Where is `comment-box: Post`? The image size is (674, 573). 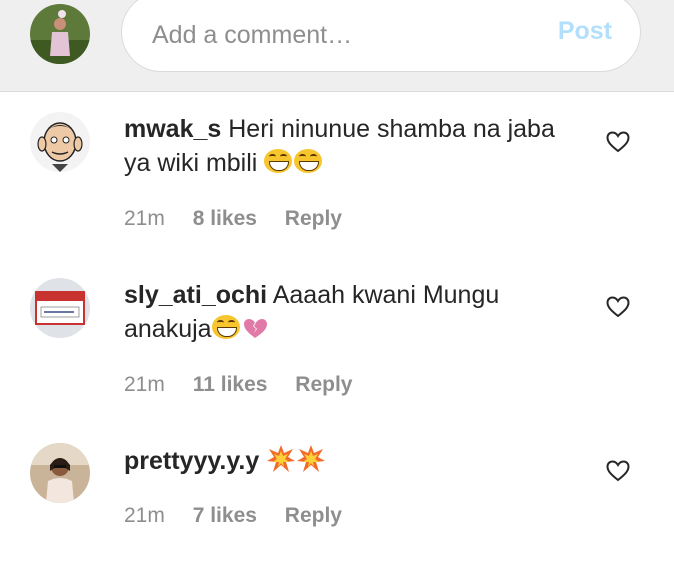
comment-box: Post is located at coordinates (381, 36).